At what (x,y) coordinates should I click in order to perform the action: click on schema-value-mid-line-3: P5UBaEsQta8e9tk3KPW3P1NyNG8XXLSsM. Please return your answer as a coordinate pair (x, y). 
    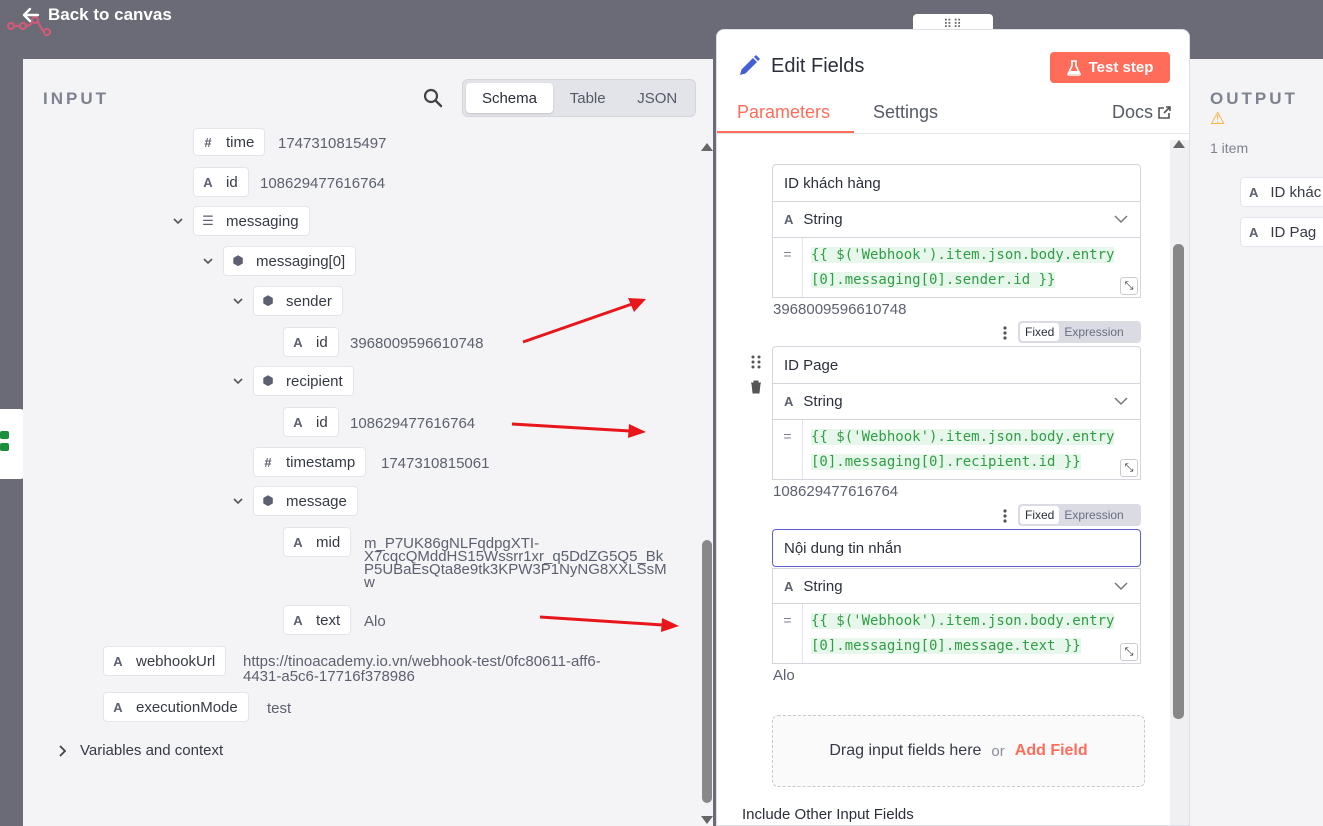
    Looking at the image, I should click on (515, 569).